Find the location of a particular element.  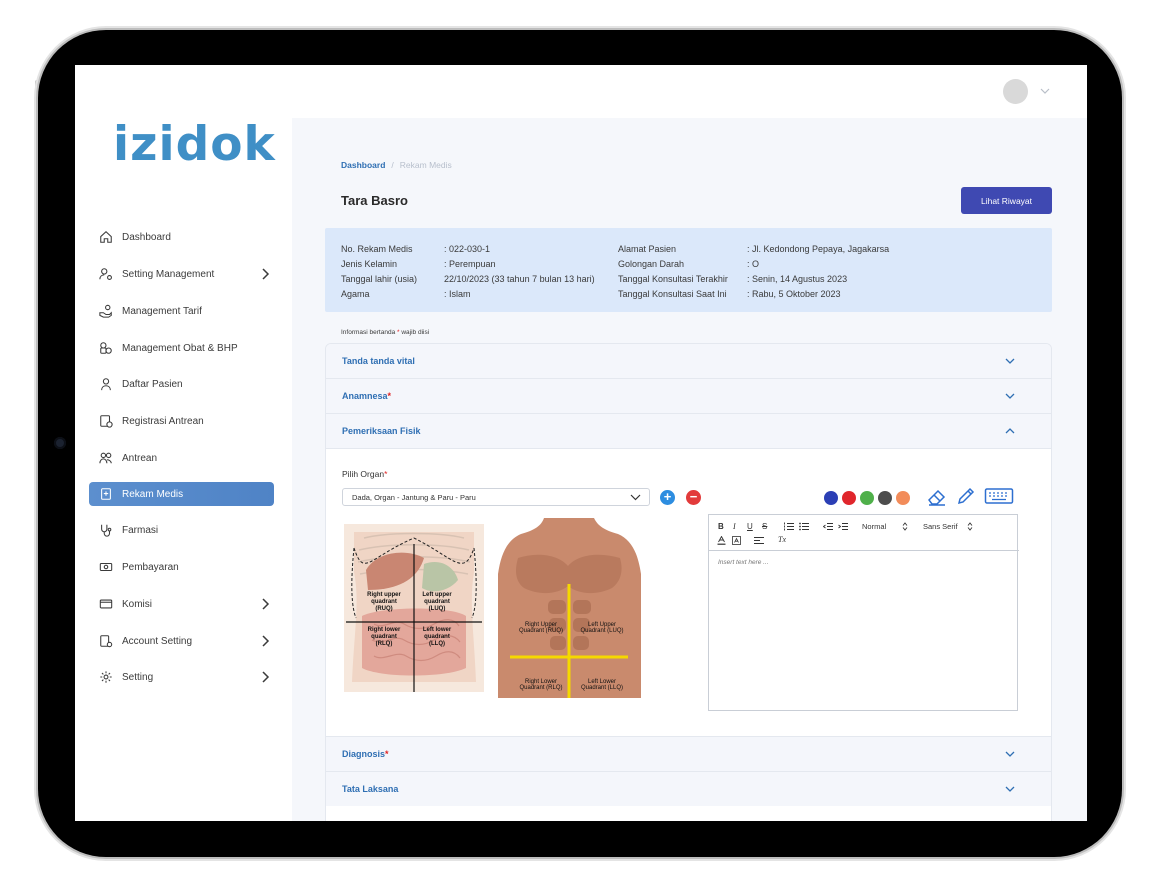

color-swatch-blue is located at coordinates (831, 498).